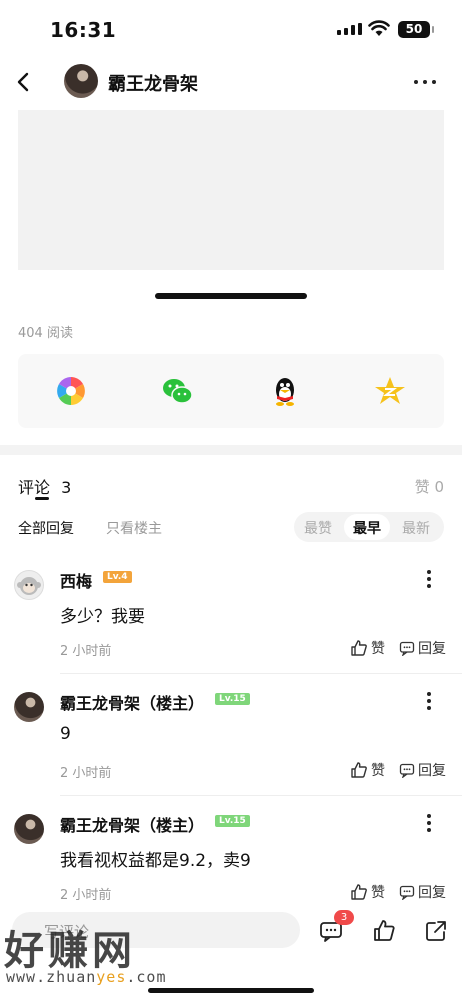 The height and width of the screenshot is (1000, 462). I want to click on monkey-avatar-icon, so click(29, 586).